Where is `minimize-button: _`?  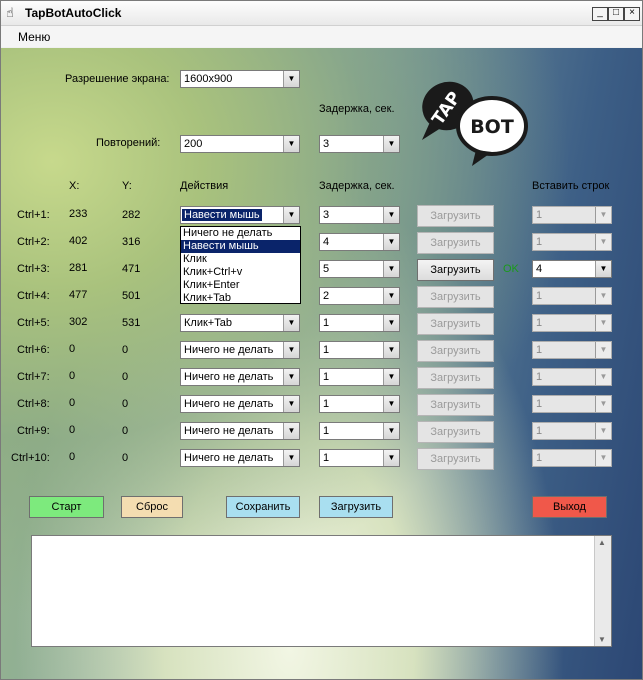
minimize-button: _ is located at coordinates (600, 14).